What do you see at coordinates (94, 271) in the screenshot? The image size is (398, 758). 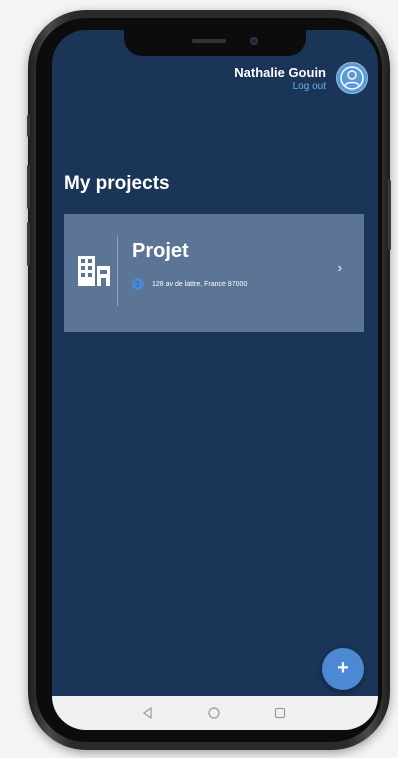 I see `building-icon` at bounding box center [94, 271].